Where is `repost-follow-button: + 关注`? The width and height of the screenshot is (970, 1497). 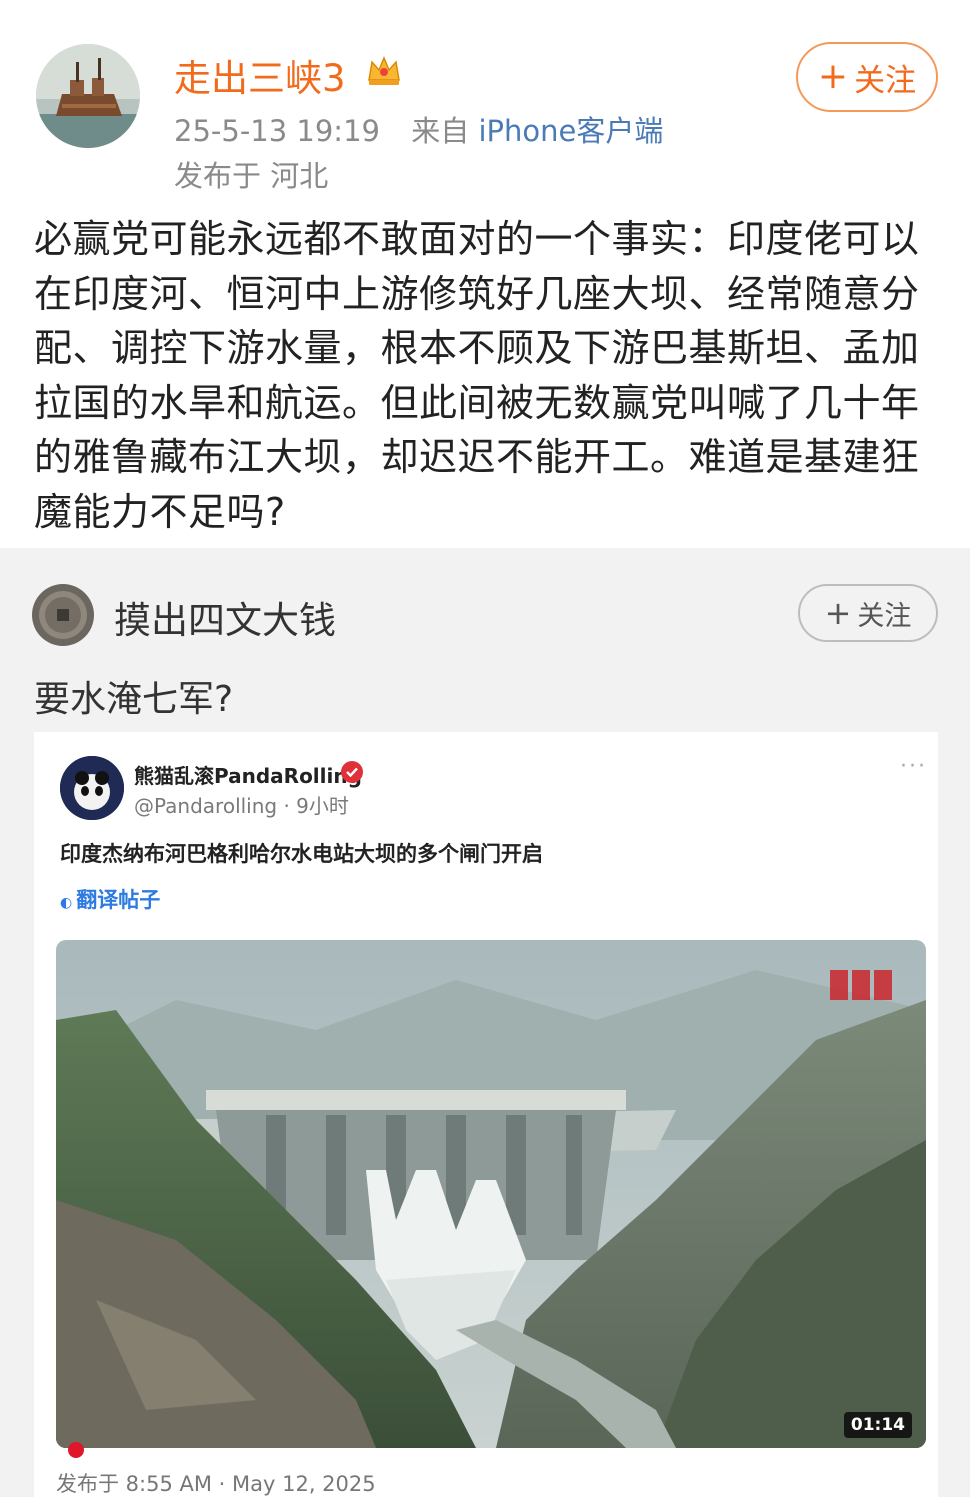
repost-follow-button: + 关注 is located at coordinates (868, 613).